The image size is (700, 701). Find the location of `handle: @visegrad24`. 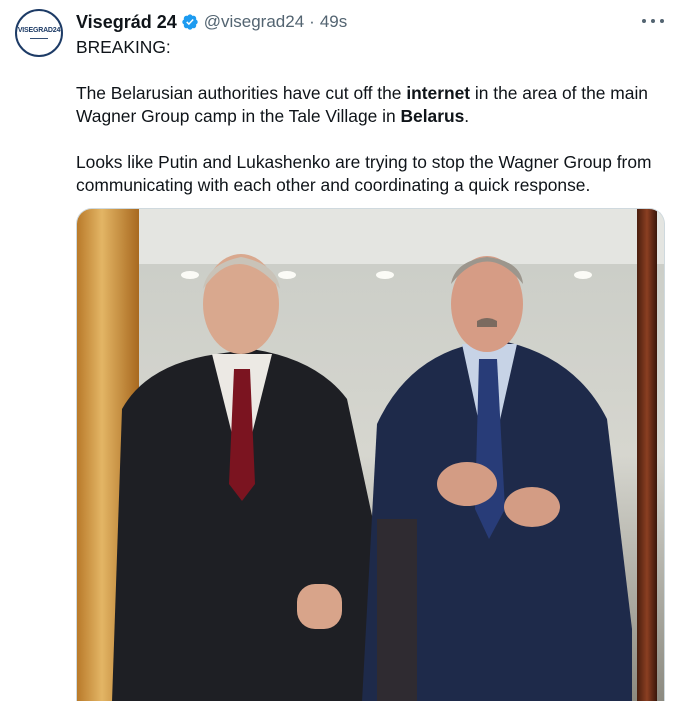

handle: @visegrad24 is located at coordinates (254, 22).